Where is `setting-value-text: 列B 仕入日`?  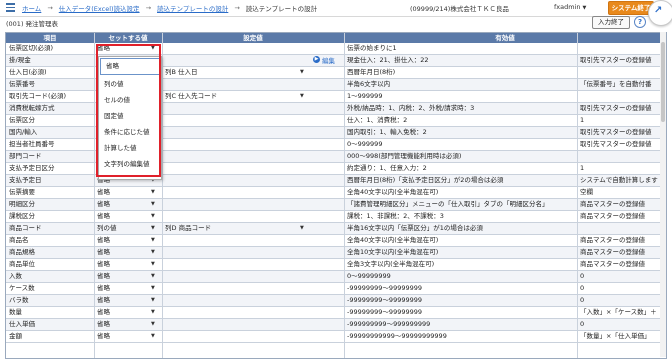 setting-value-text: 列B 仕入日 is located at coordinates (181, 72).